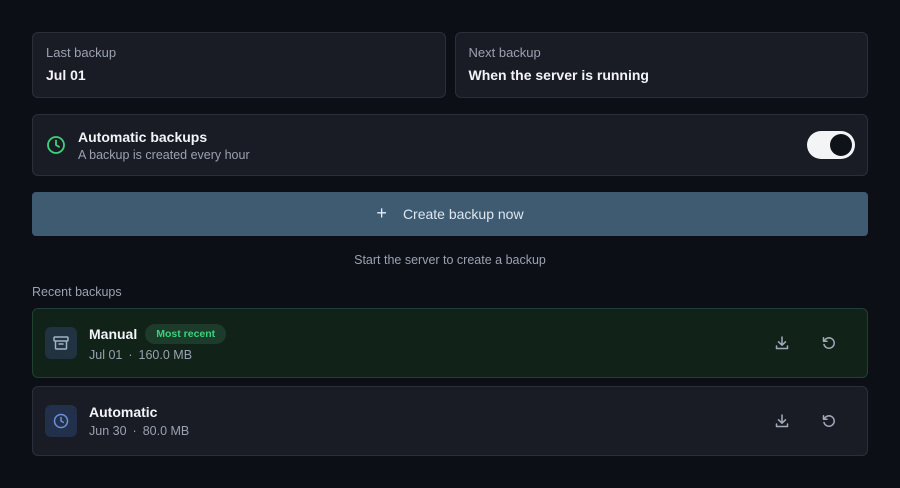 This screenshot has width=900, height=488. What do you see at coordinates (429, 431) in the screenshot?
I see `backup-meta: Jun 30 · 80.0 MB` at bounding box center [429, 431].